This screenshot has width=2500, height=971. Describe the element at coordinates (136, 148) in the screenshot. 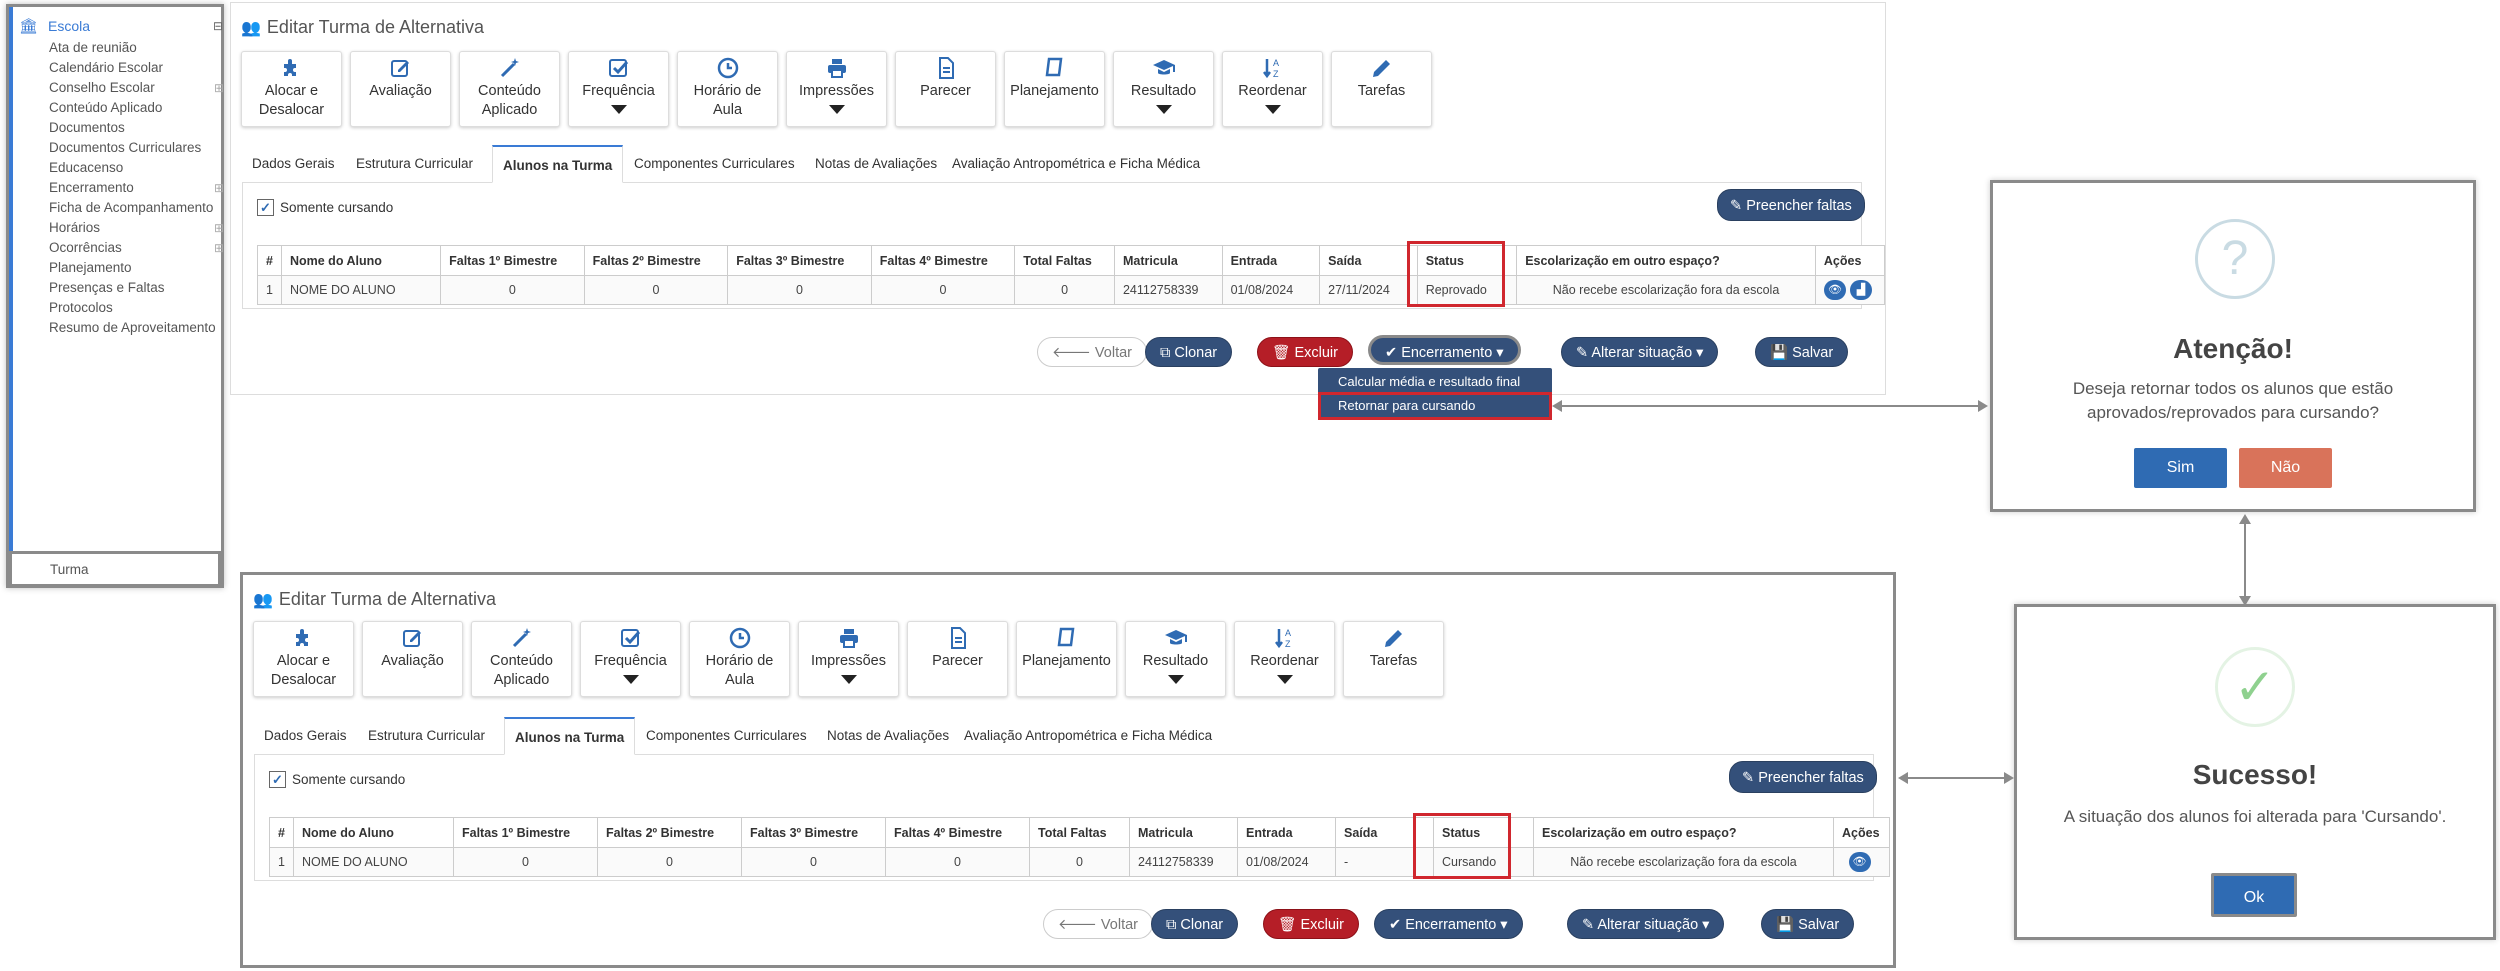

I see `sidebar-item: Documentos Curriculares` at that location.